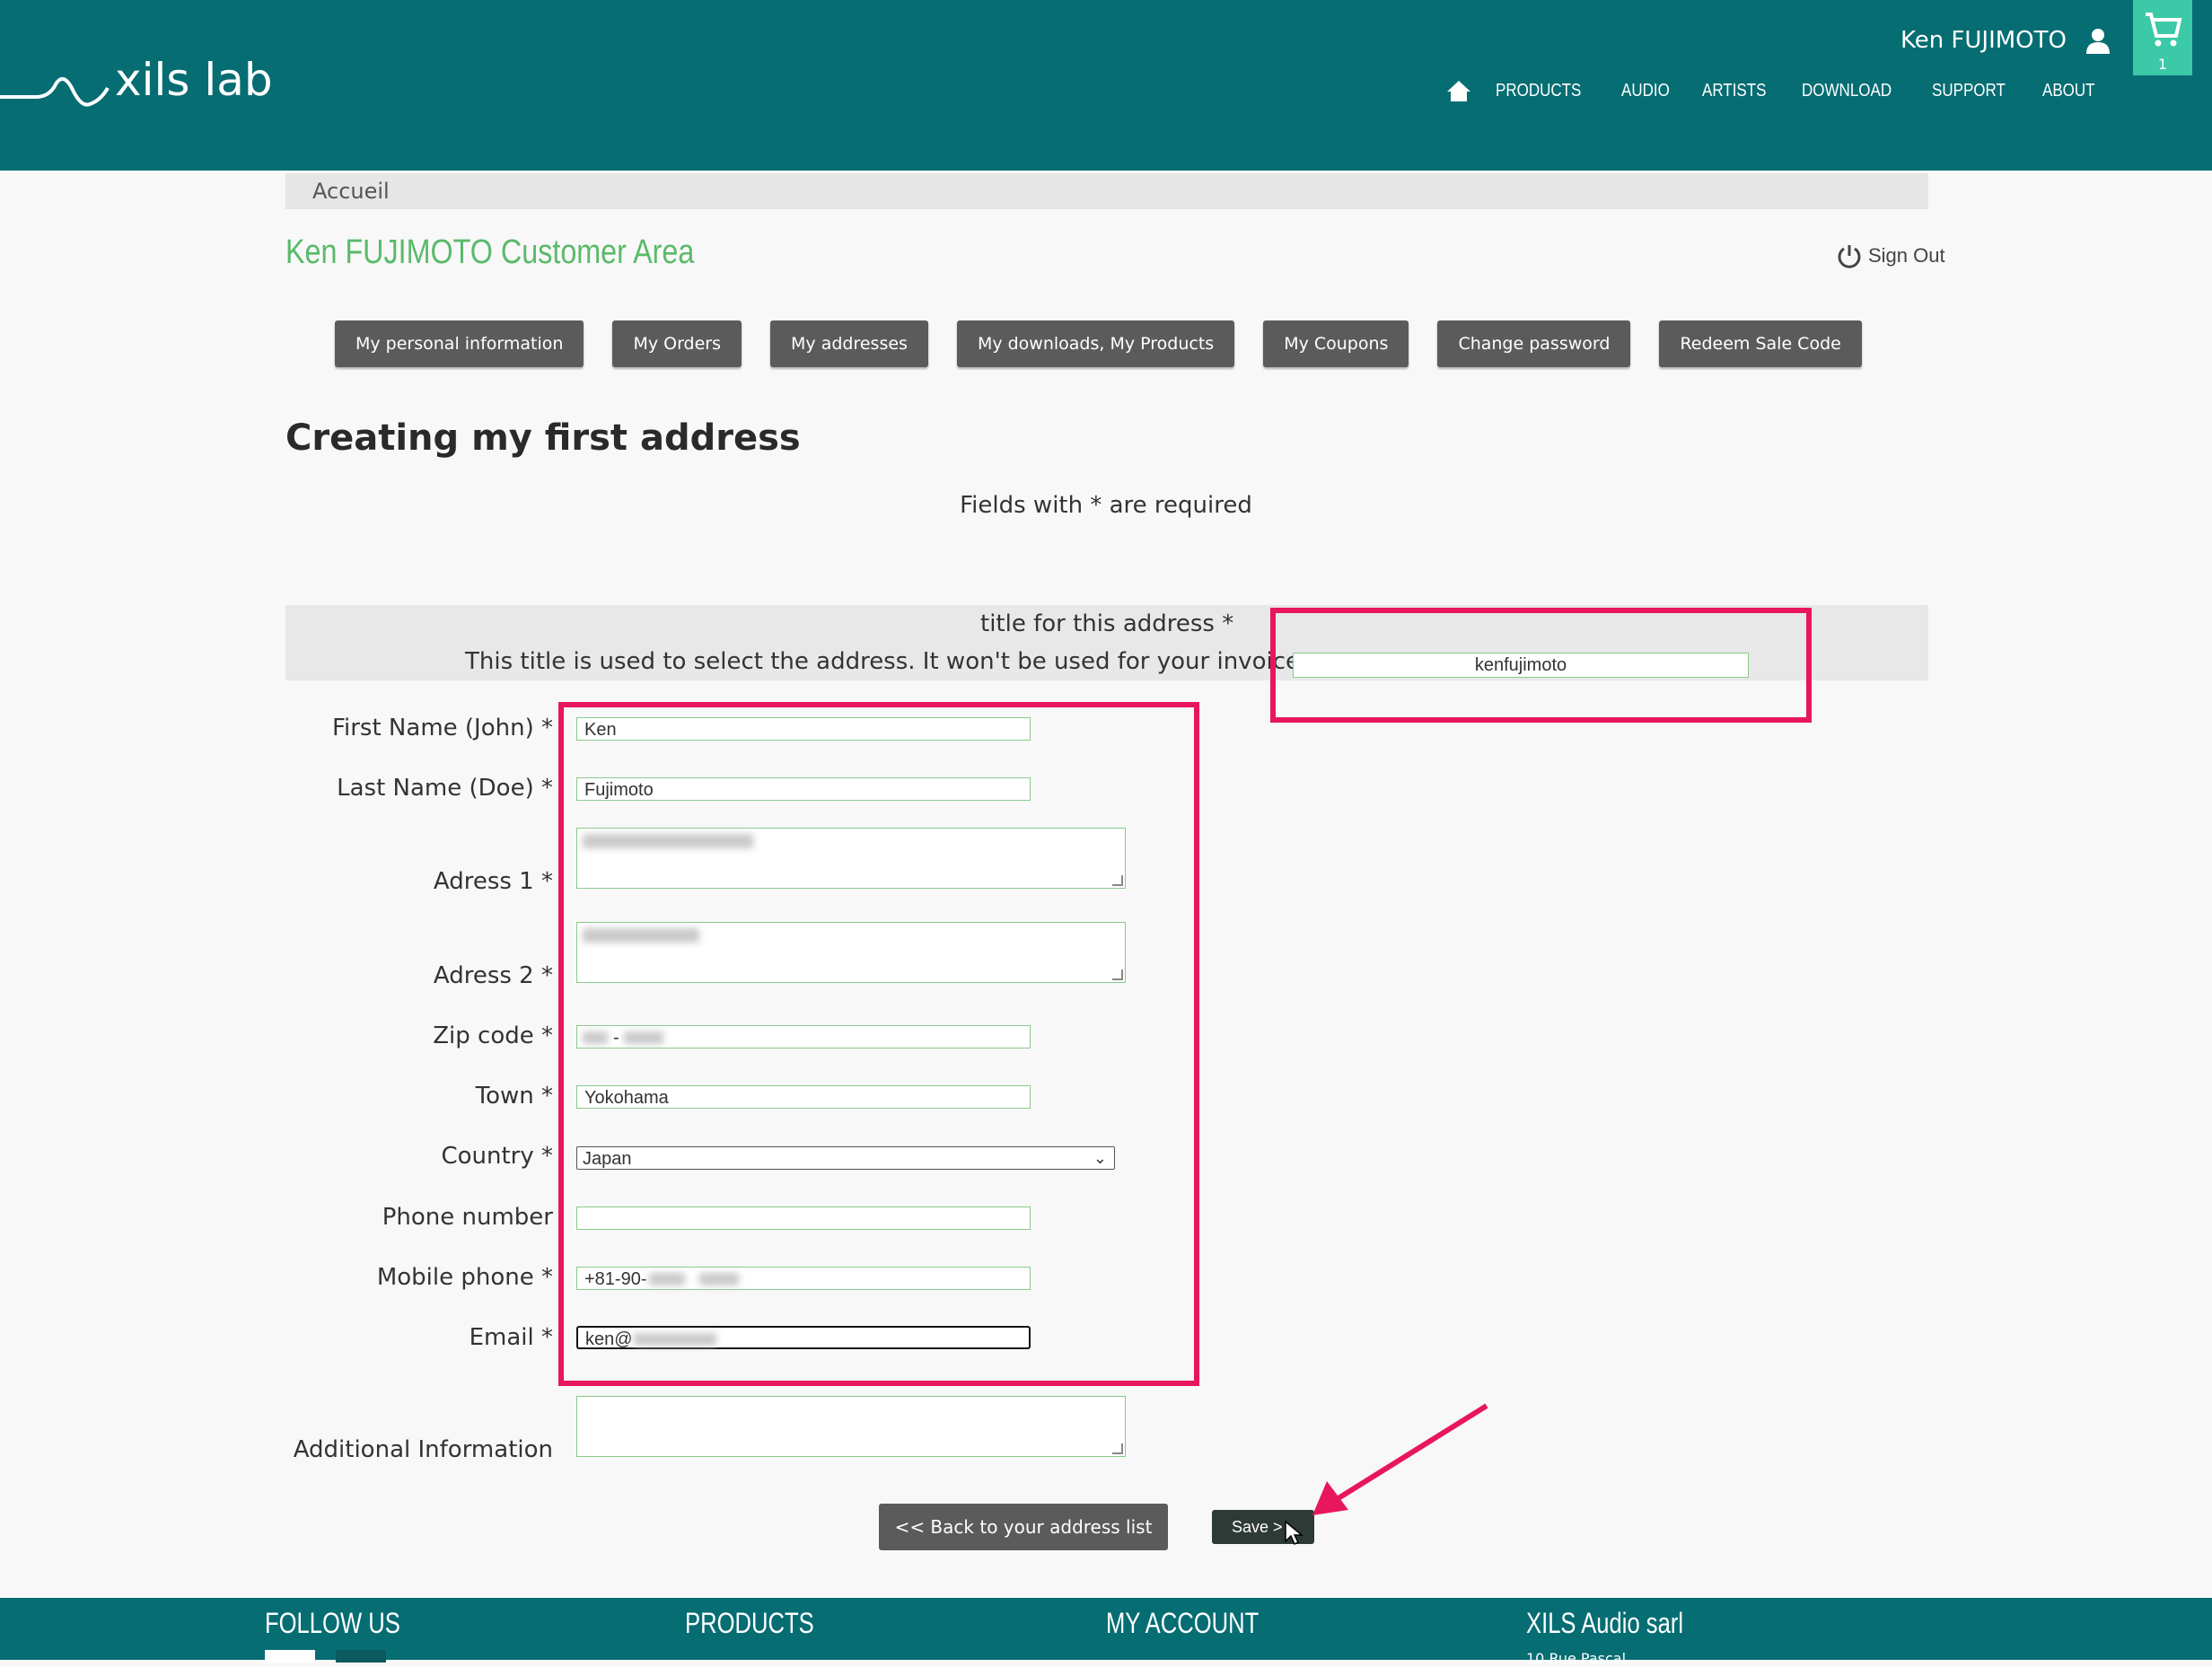 The image size is (2212, 1667). I want to click on customer-area-title: Ken FUJIMOTO Customer Area, so click(490, 252).